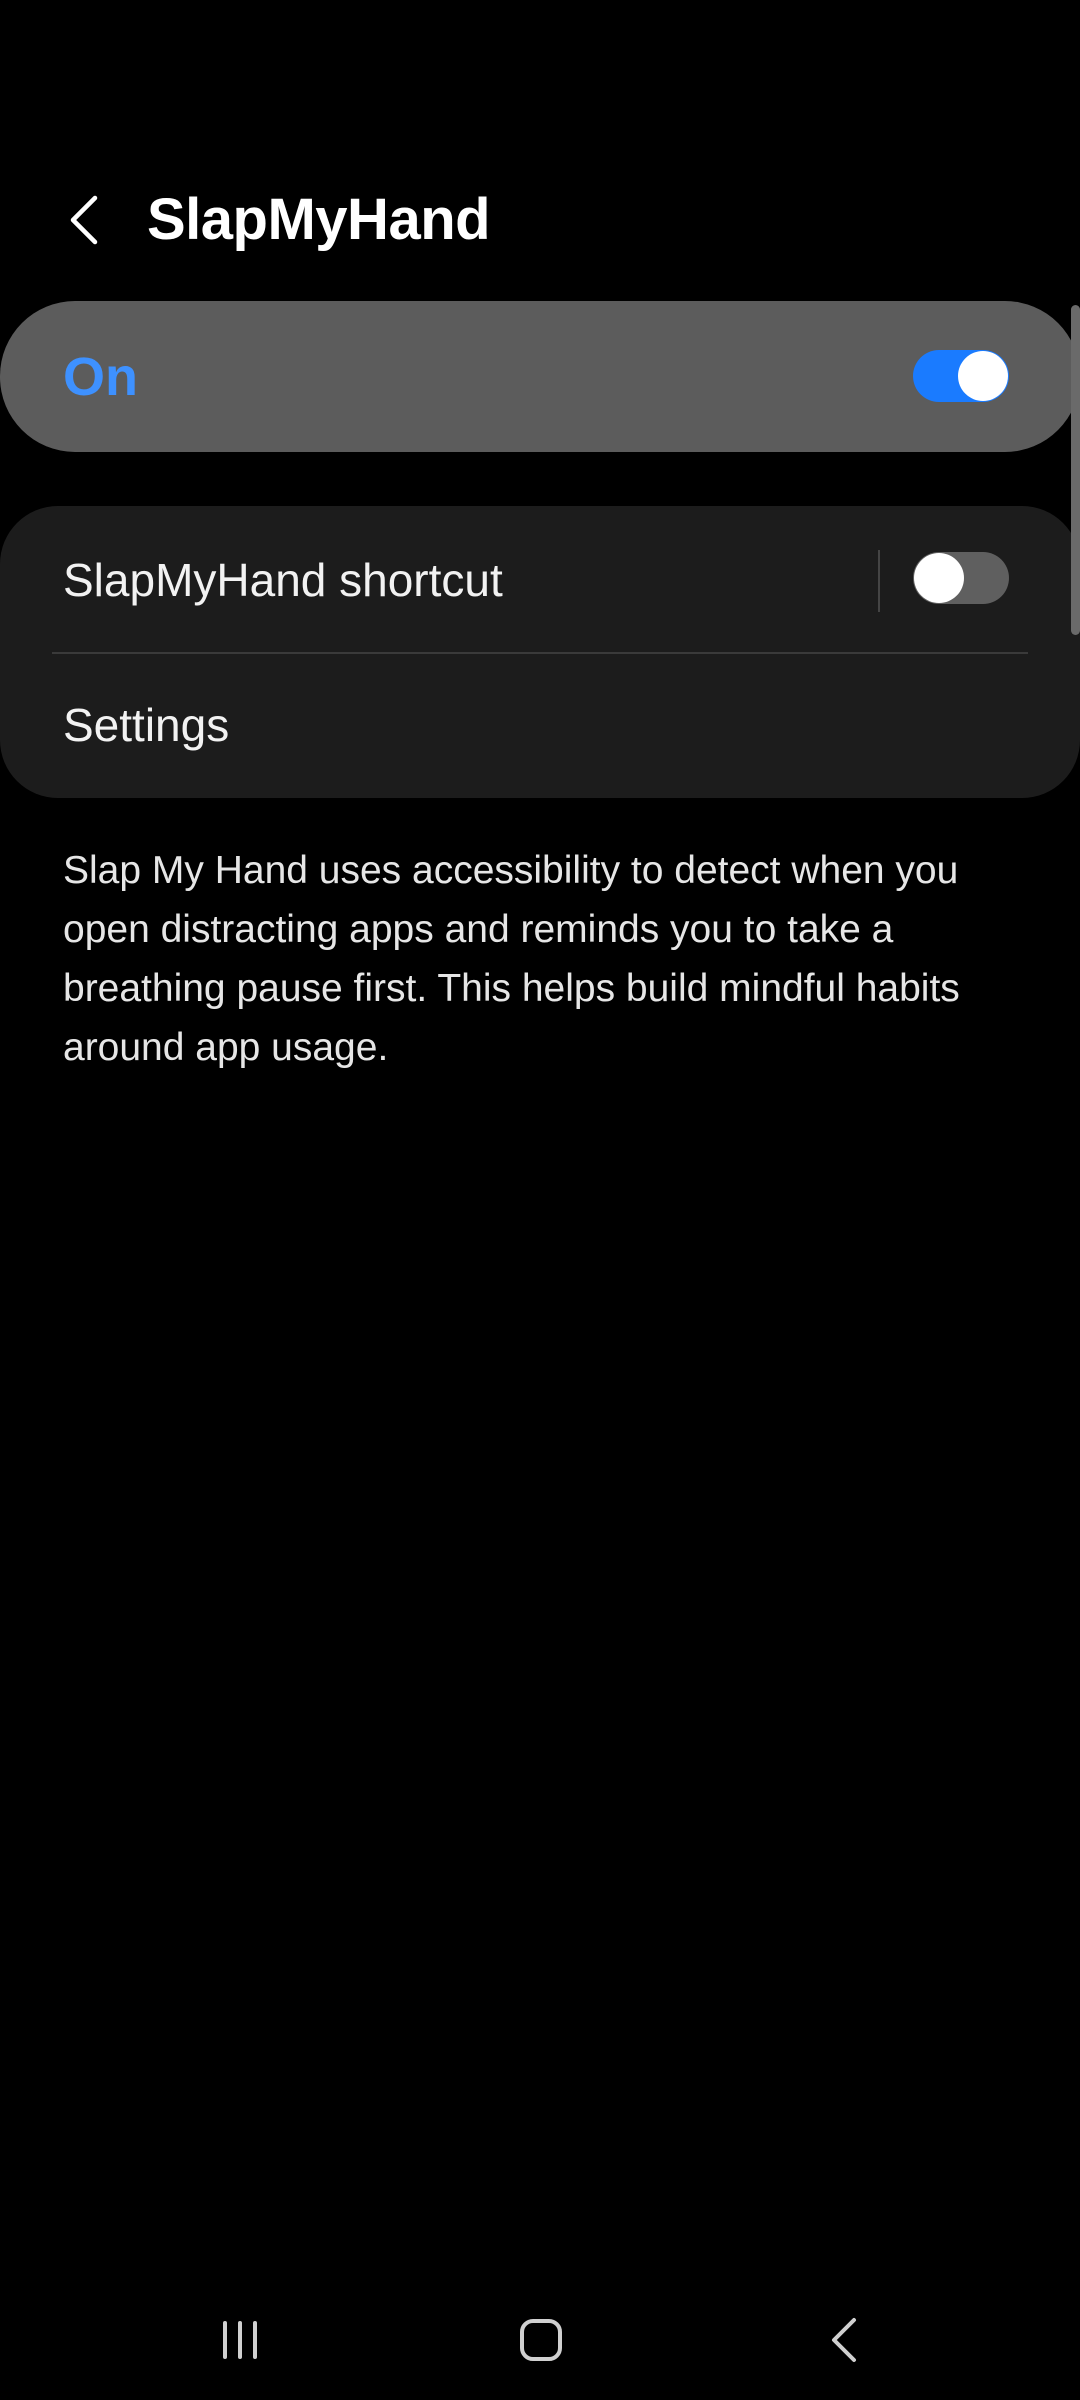  What do you see at coordinates (283, 580) in the screenshot?
I see `shortcut-label: SlapMyHand shortcut` at bounding box center [283, 580].